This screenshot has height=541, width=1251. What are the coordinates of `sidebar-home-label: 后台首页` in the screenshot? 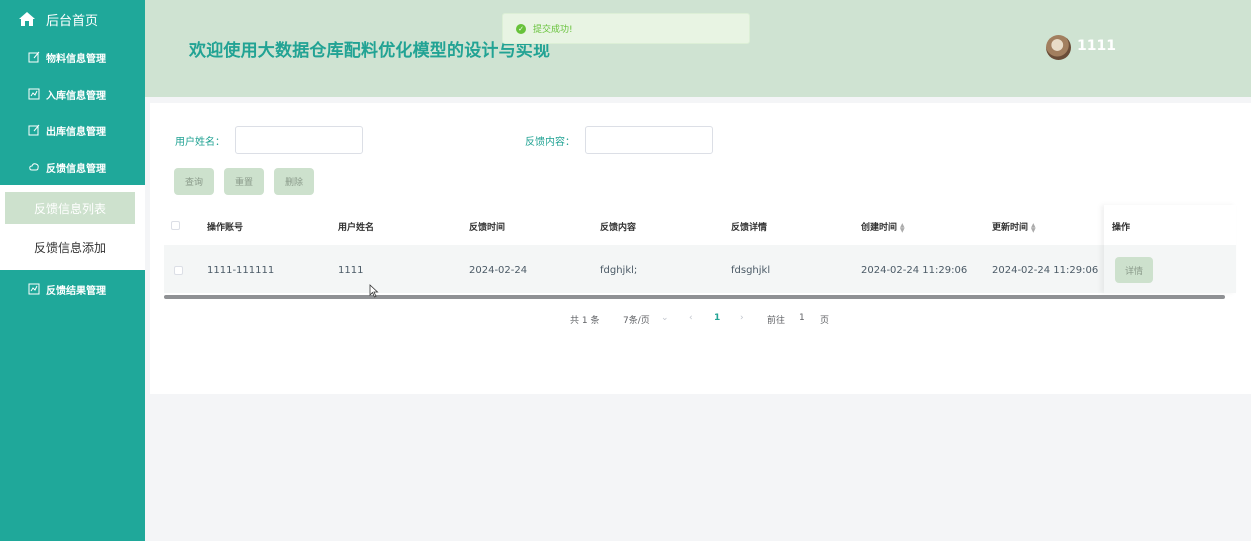 It's located at (72, 21).